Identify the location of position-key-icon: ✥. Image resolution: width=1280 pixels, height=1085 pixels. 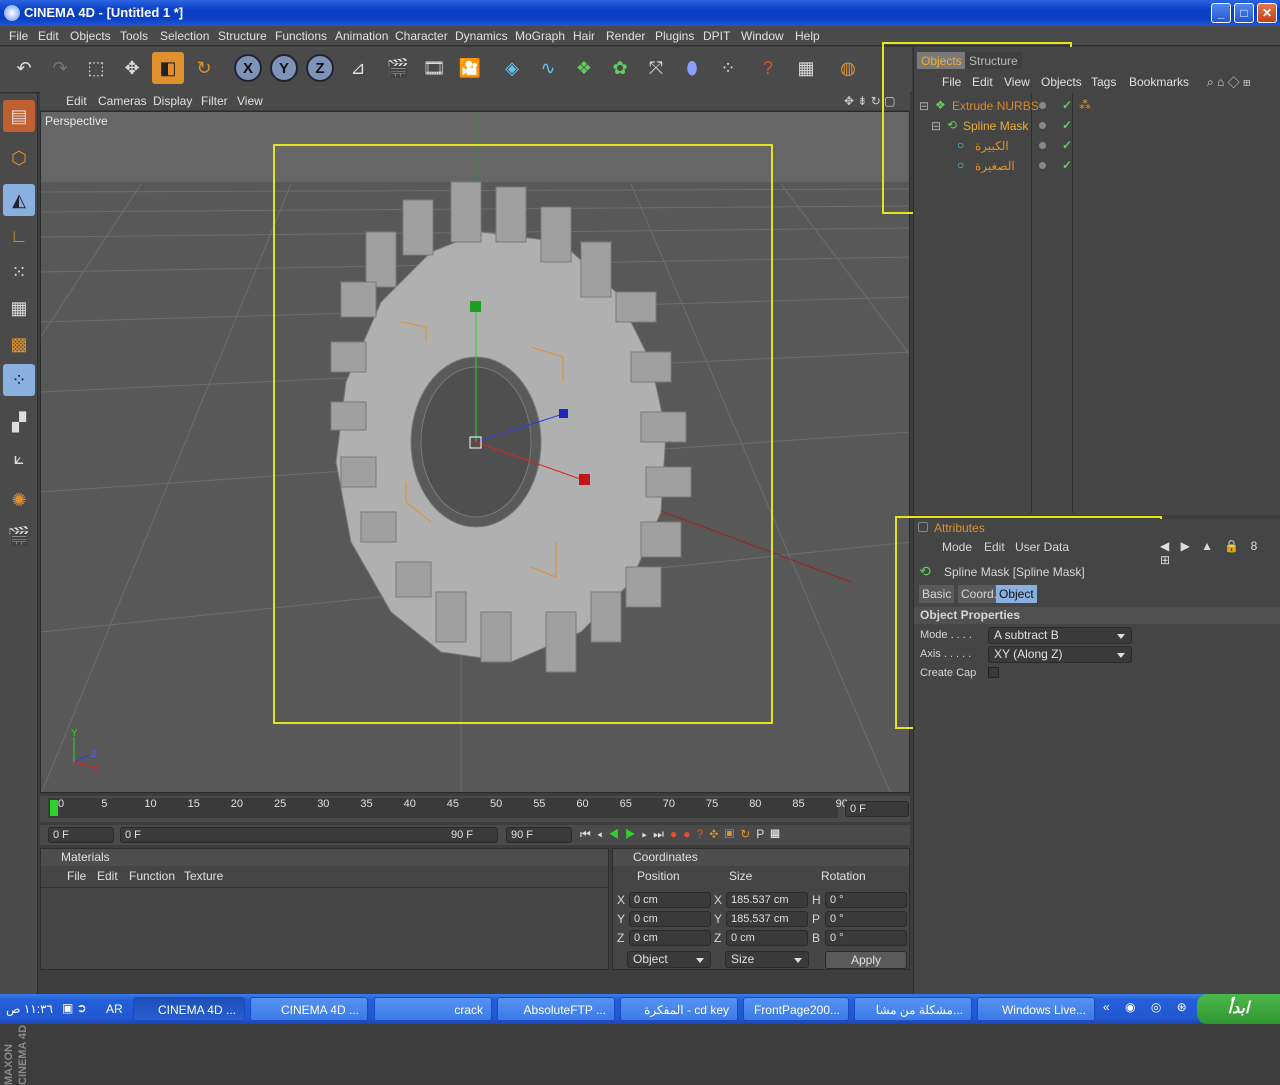
(716, 834).